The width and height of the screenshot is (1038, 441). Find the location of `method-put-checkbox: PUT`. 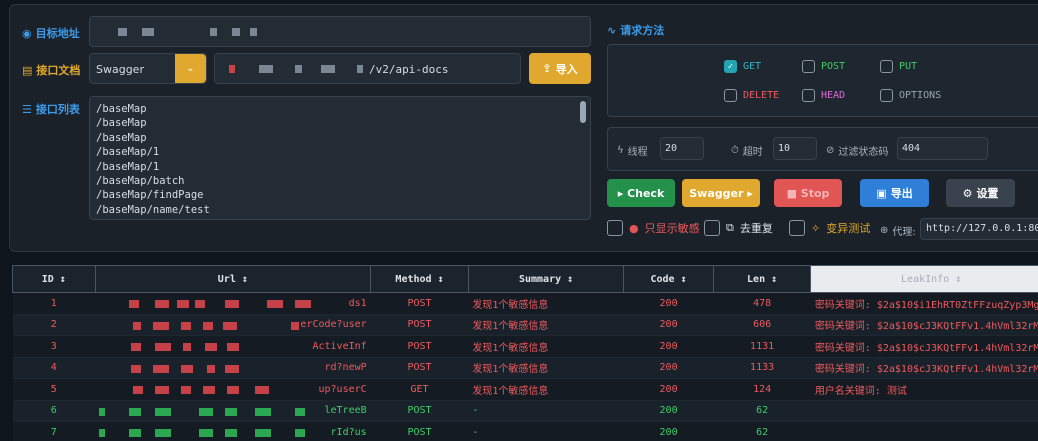

method-put-checkbox: PUT is located at coordinates (898, 66).